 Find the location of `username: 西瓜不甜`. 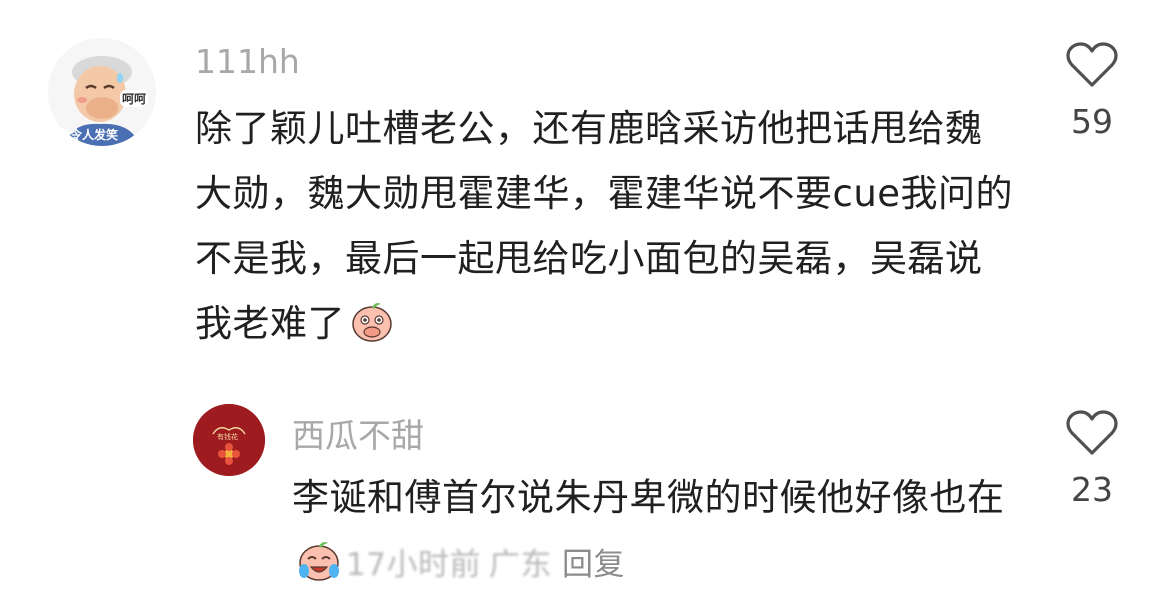

username: 西瓜不甜 is located at coordinates (358, 436).